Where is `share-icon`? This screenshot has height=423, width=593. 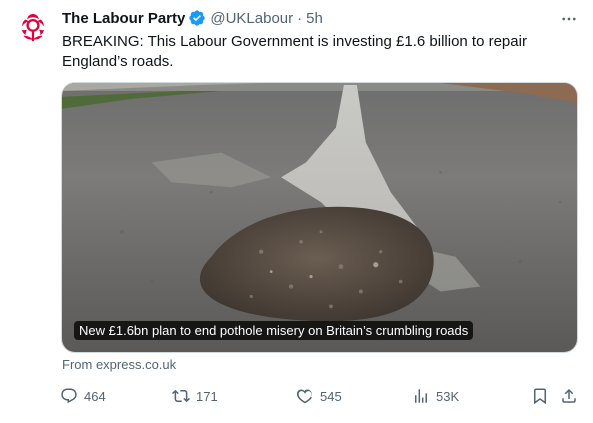 share-icon is located at coordinates (569, 395).